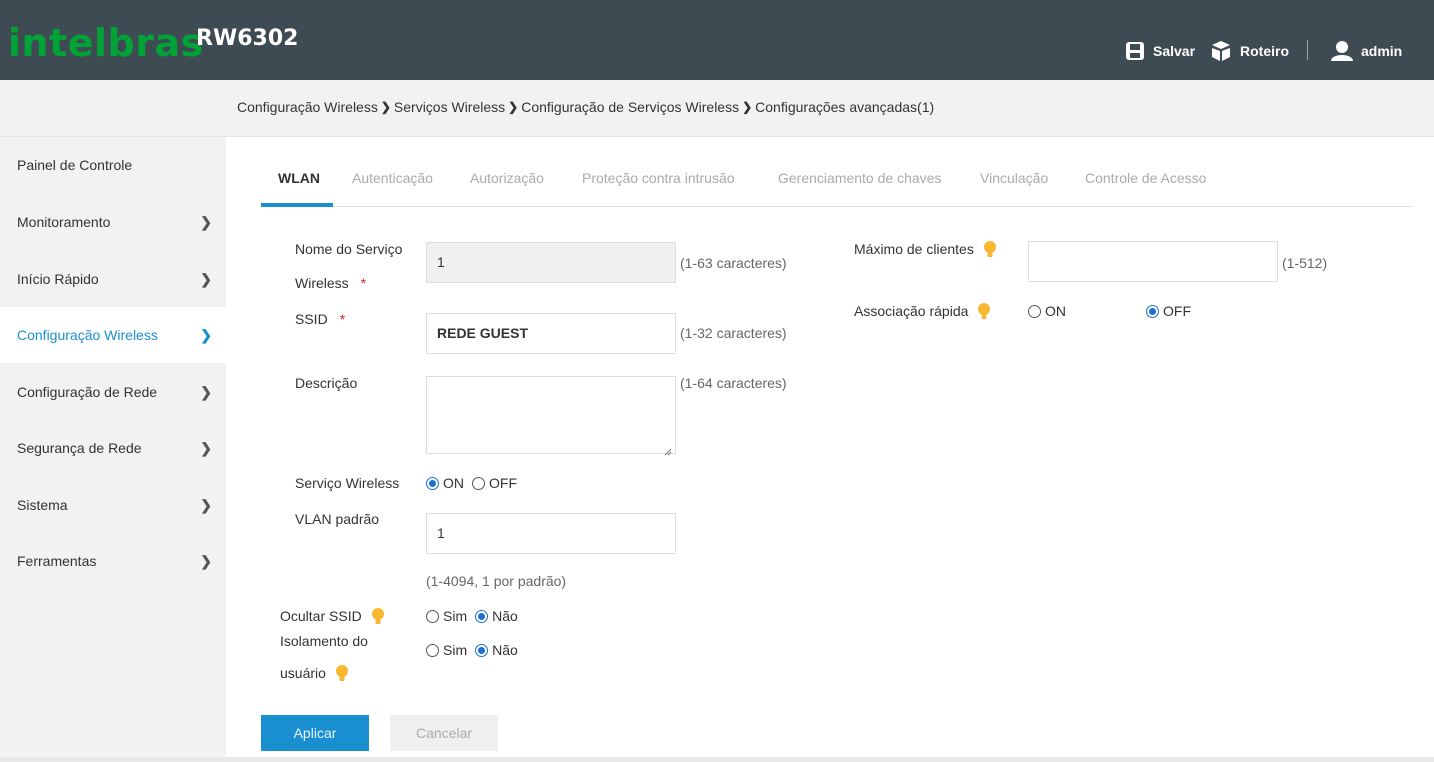 Image resolution: width=1434 pixels, height=762 pixels. What do you see at coordinates (87, 335) in the screenshot?
I see `sidebar-item-label: Configuração Wireless` at bounding box center [87, 335].